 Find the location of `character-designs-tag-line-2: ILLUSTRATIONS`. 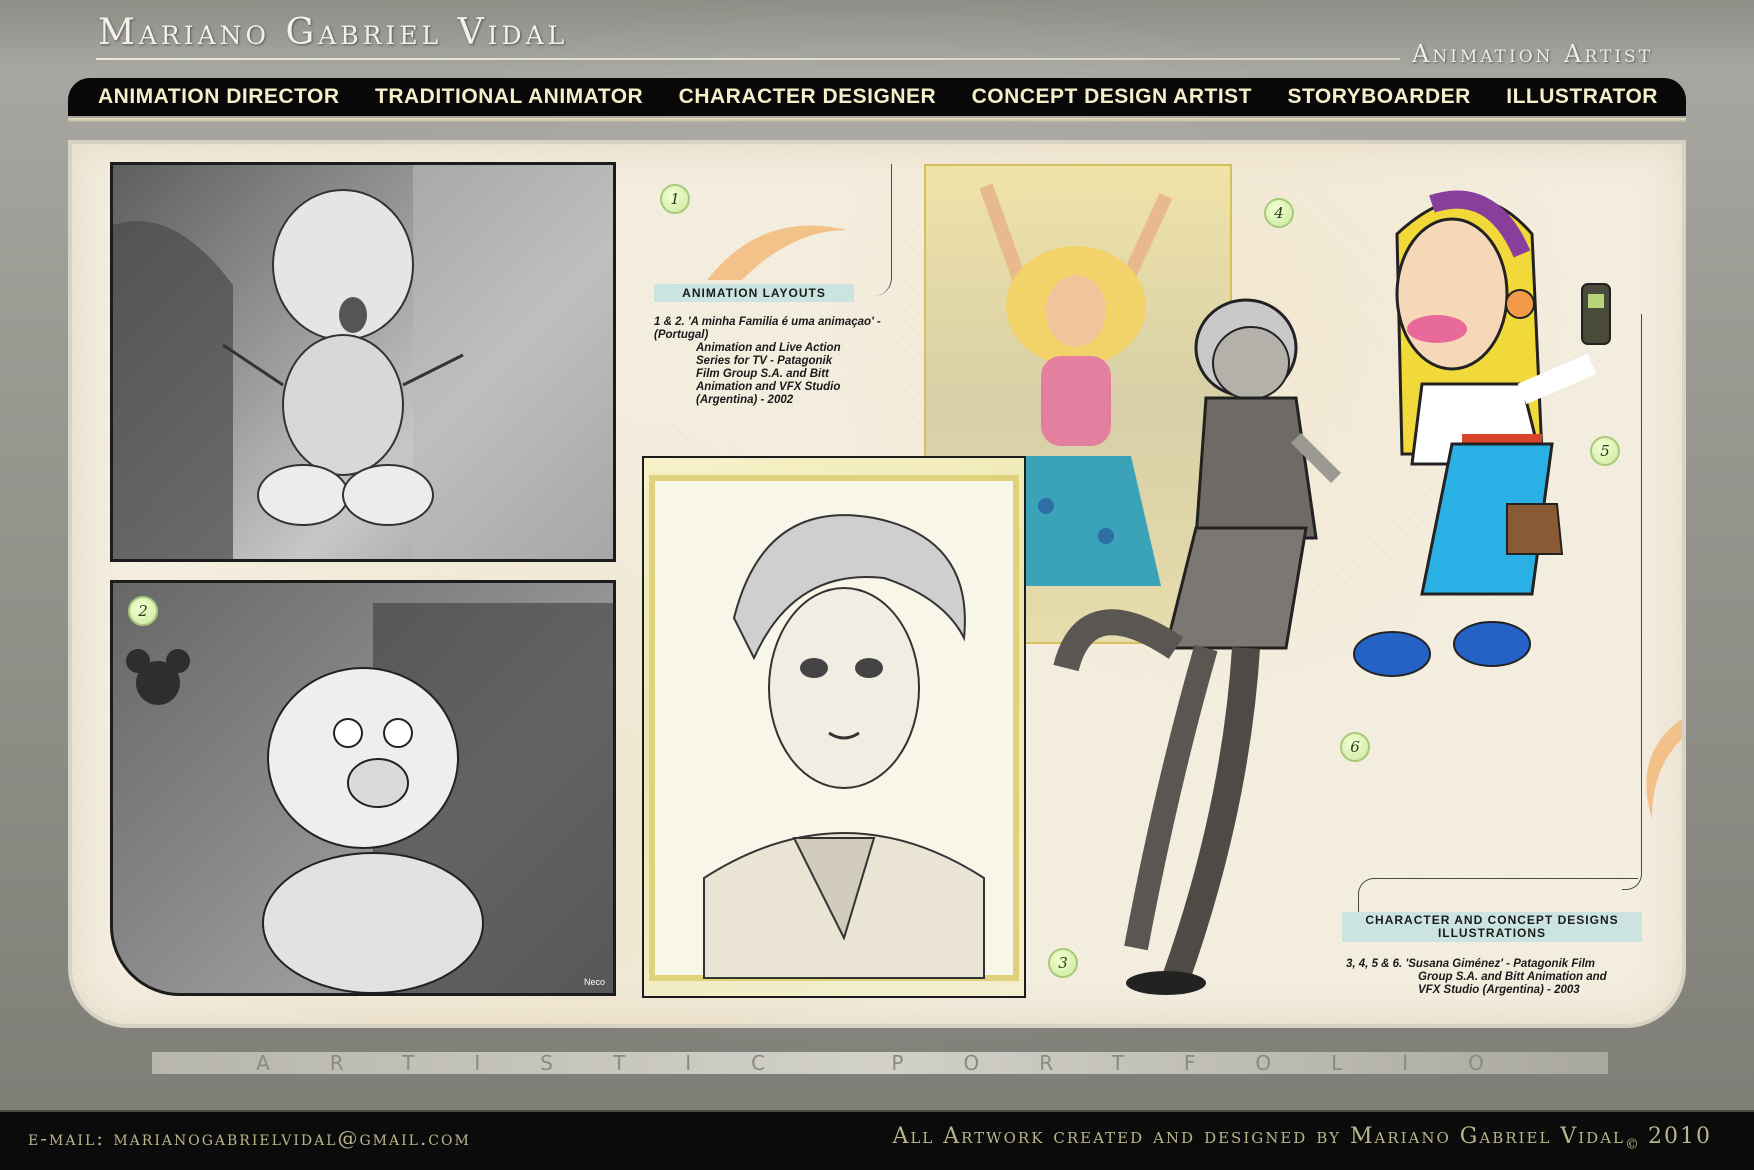

character-designs-tag-line-2: ILLUSTRATIONS is located at coordinates (1492, 933).